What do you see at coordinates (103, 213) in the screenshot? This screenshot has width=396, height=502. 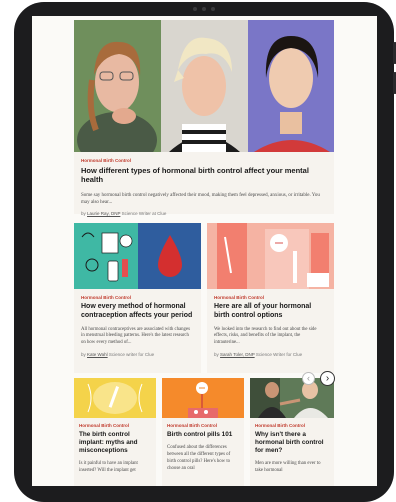 I see `hero-author-link: Laurie Ray, DNP` at bounding box center [103, 213].